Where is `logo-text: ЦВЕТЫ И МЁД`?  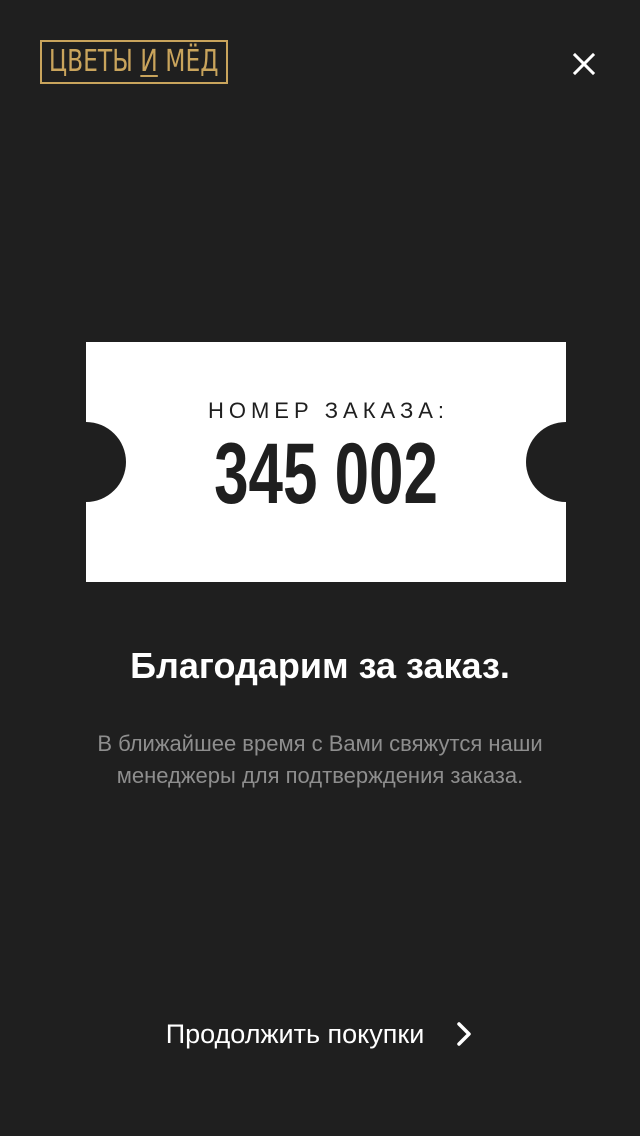
logo-text: ЦВЕТЫ И МЁД is located at coordinates (134, 61).